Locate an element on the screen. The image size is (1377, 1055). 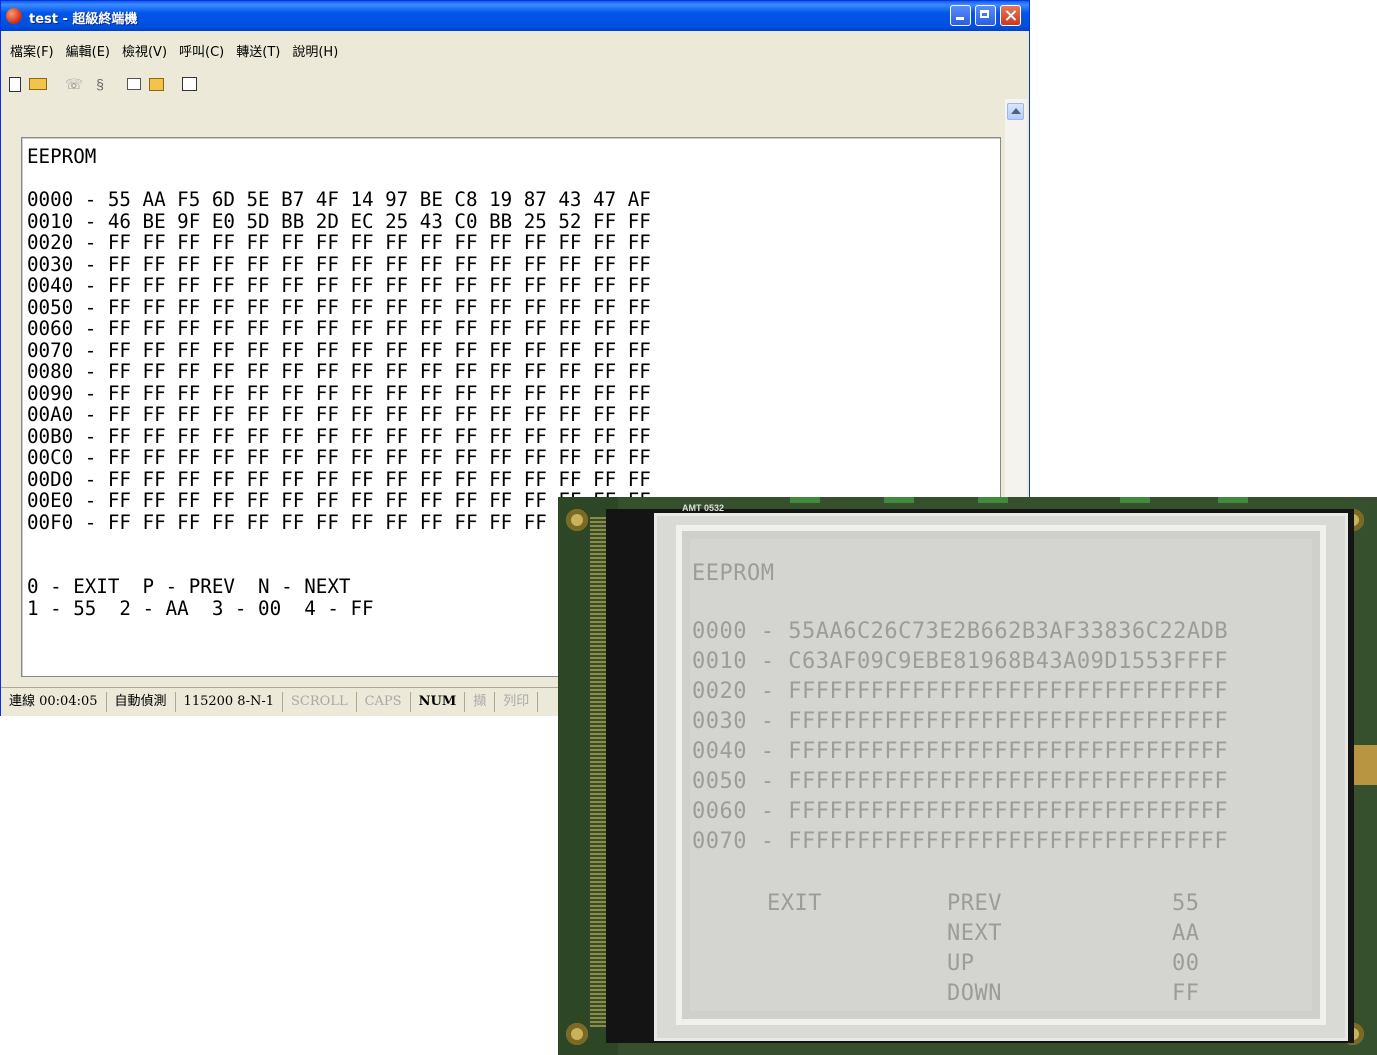
lcd-model-label: AMT 0532 is located at coordinates (703, 508).